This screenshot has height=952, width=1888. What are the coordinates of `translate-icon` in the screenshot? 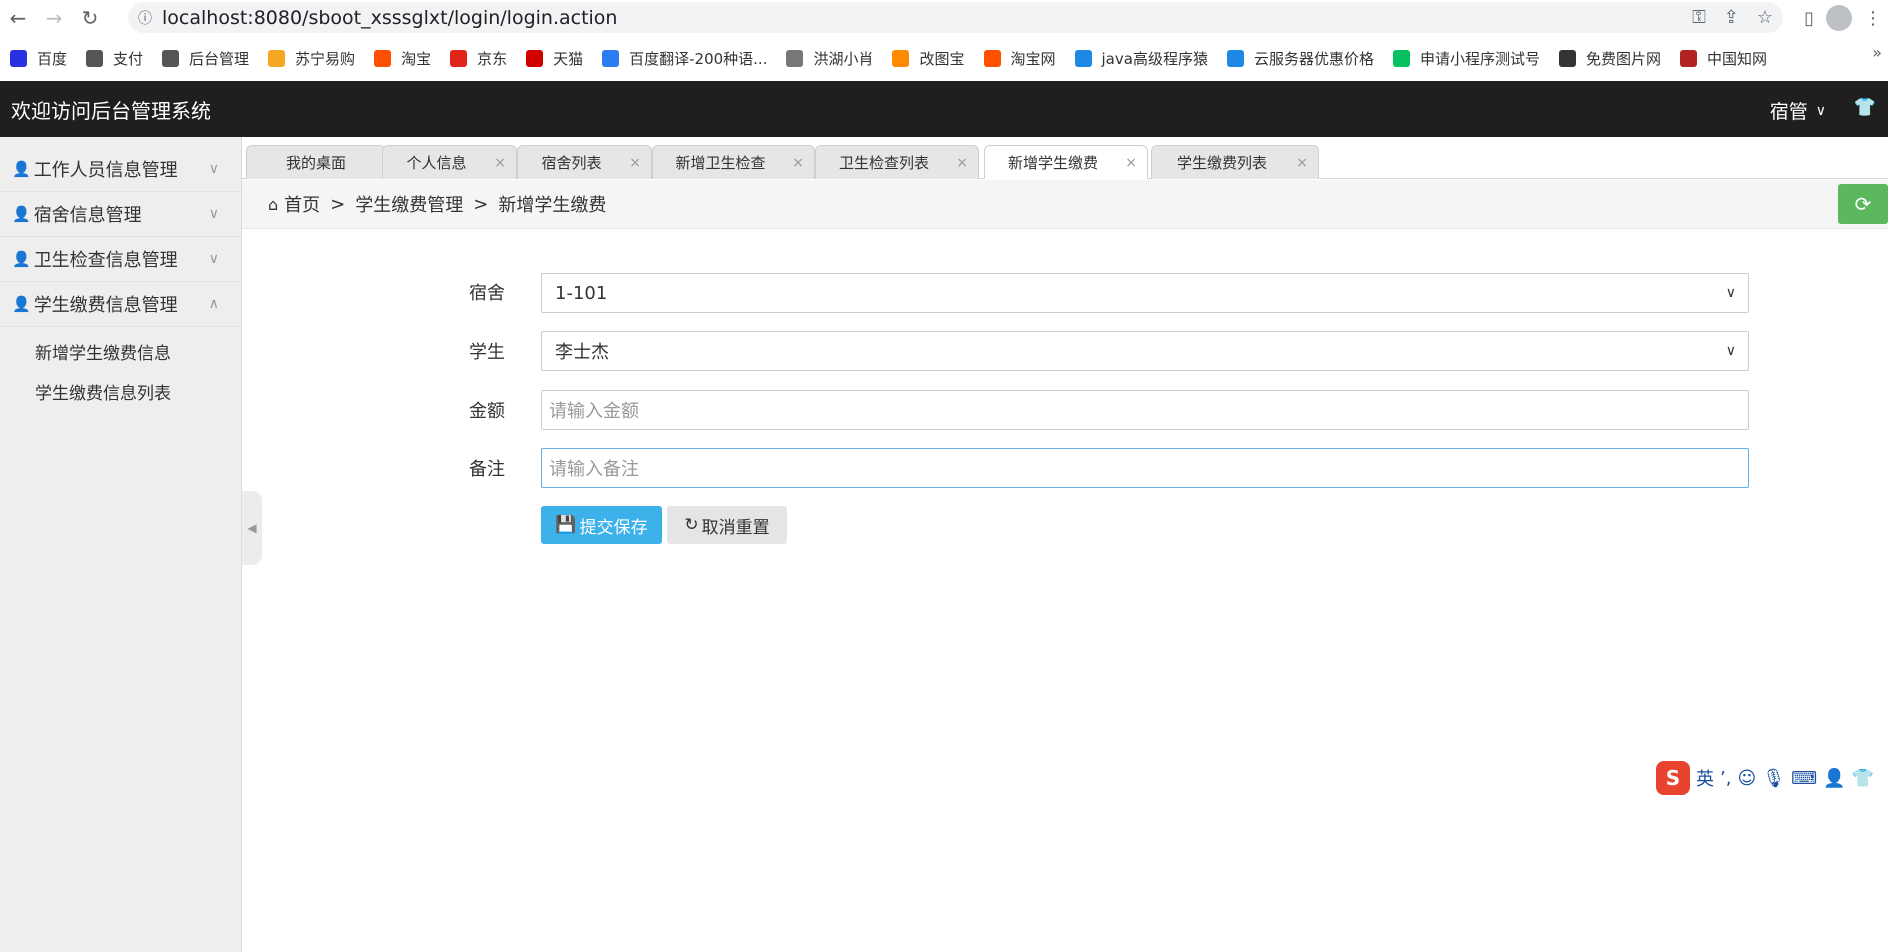 It's located at (611, 58).